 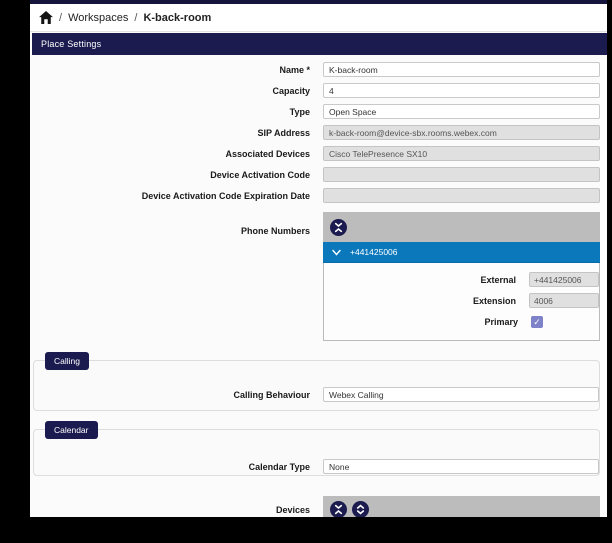 What do you see at coordinates (461, 195) in the screenshot?
I see `device-activation-code-expiration-date-field` at bounding box center [461, 195].